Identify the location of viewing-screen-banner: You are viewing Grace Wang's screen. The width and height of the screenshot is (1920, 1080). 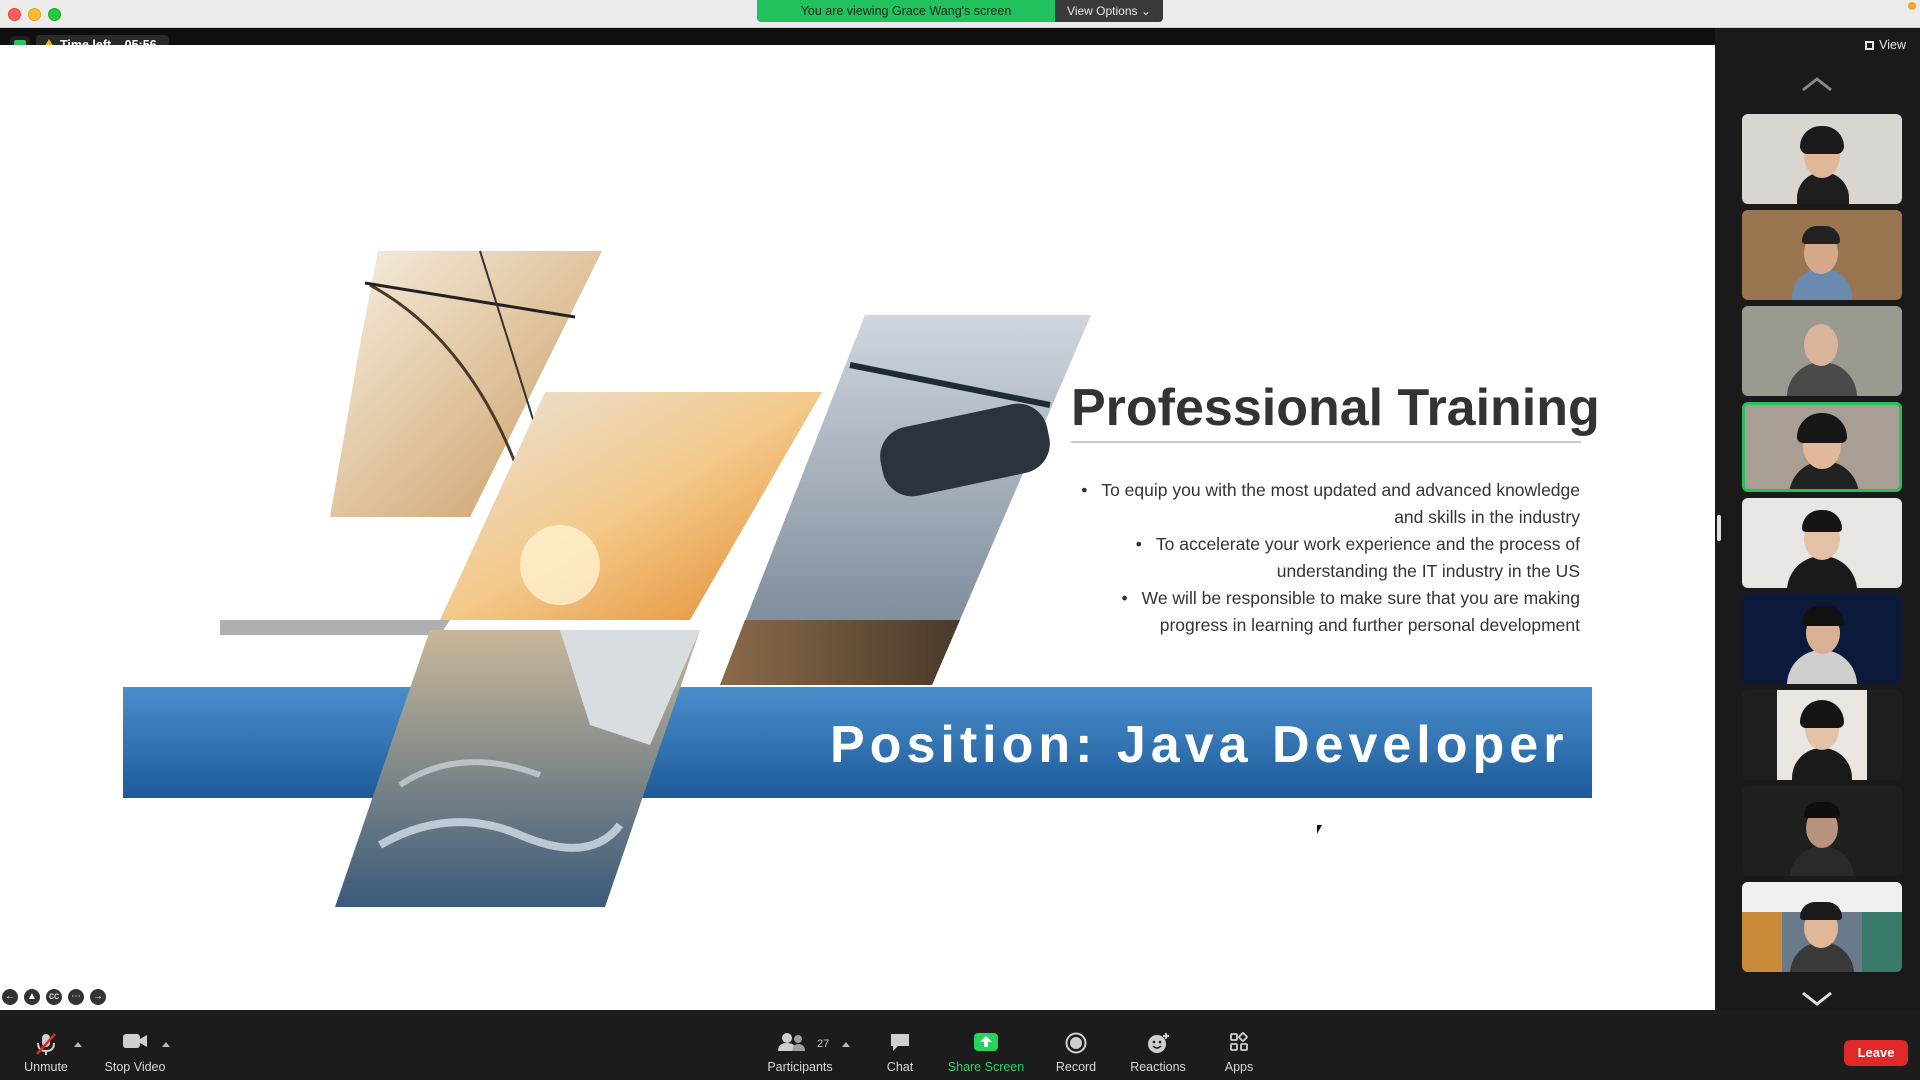
(906, 11).